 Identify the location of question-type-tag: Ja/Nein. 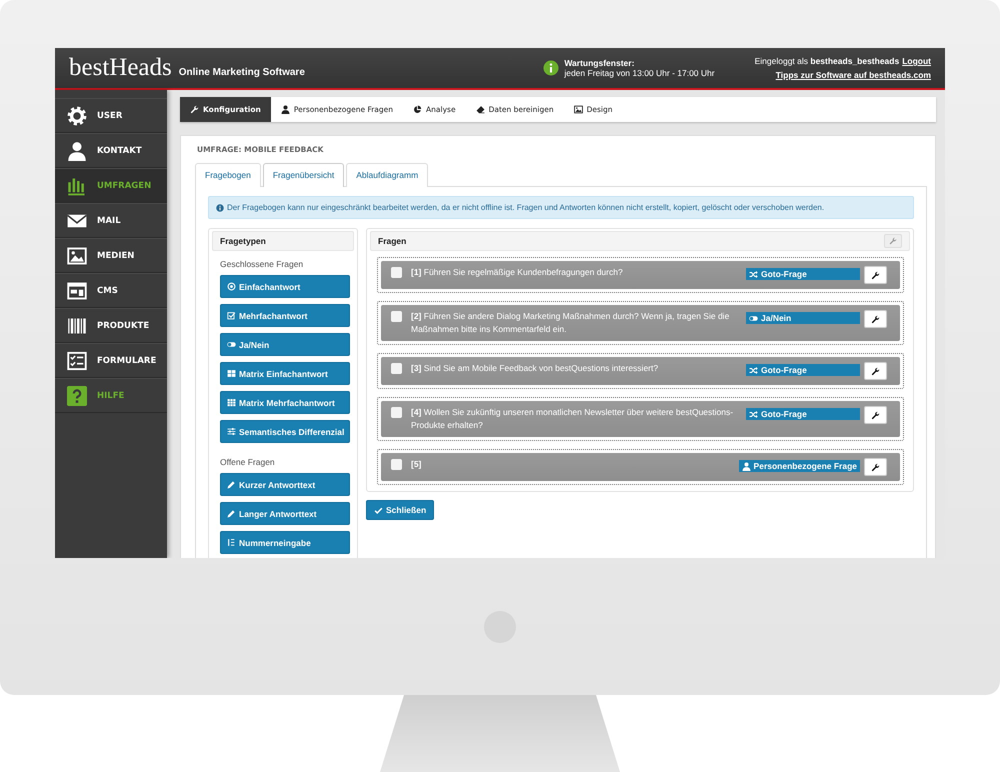
(803, 318).